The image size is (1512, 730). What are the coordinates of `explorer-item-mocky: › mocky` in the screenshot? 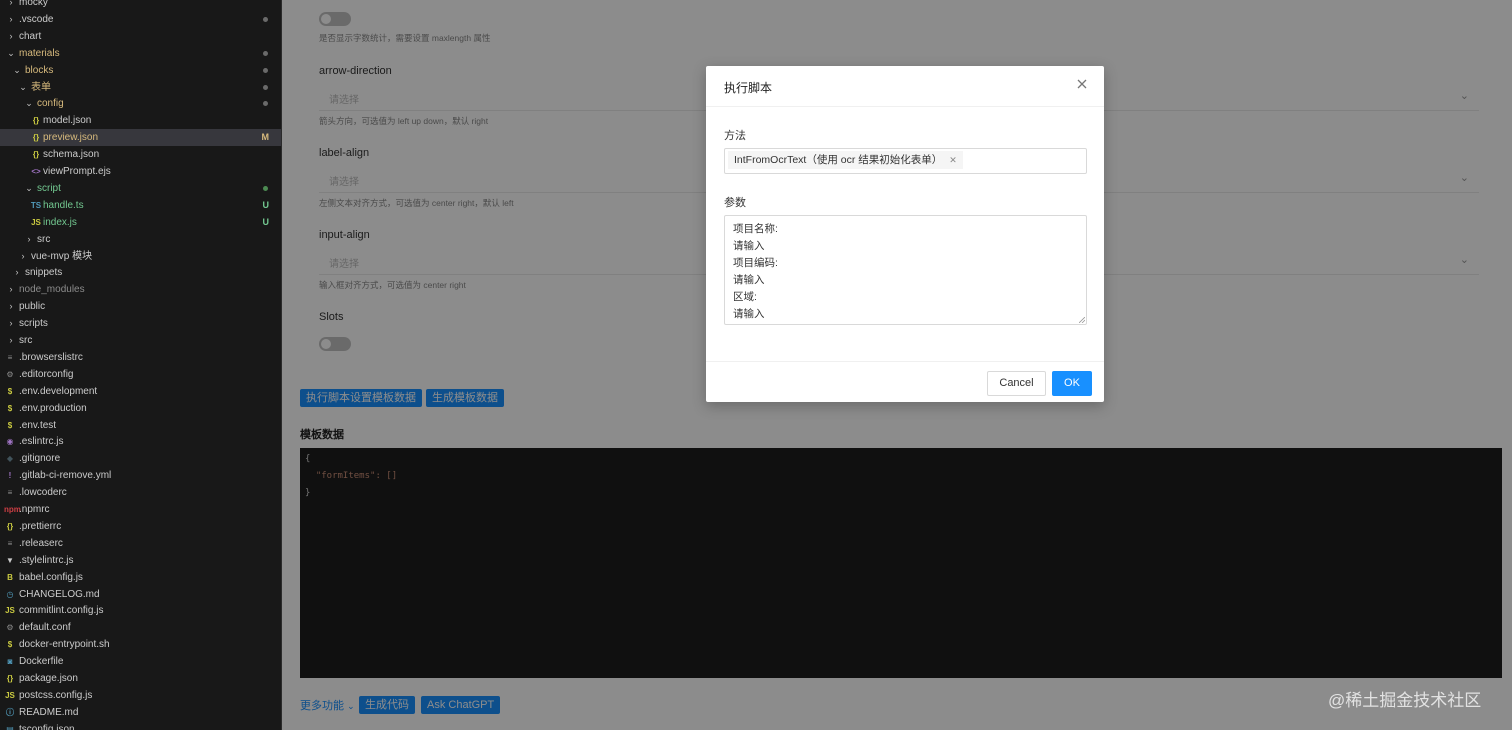 It's located at (140, 5).